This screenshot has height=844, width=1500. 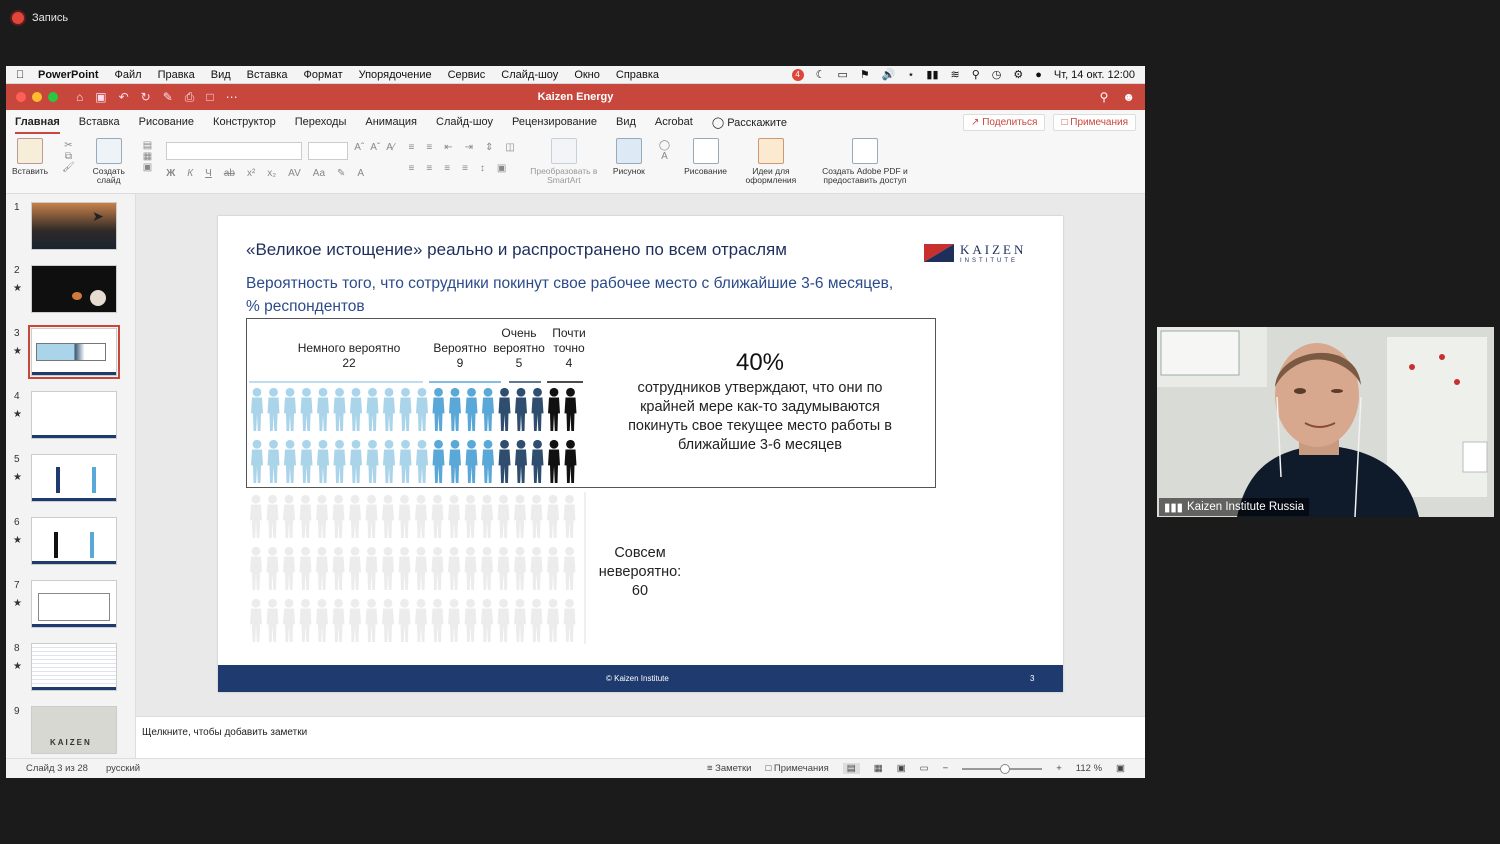 What do you see at coordinates (68, 145) in the screenshot?
I see `cut-icon: ✂` at bounding box center [68, 145].